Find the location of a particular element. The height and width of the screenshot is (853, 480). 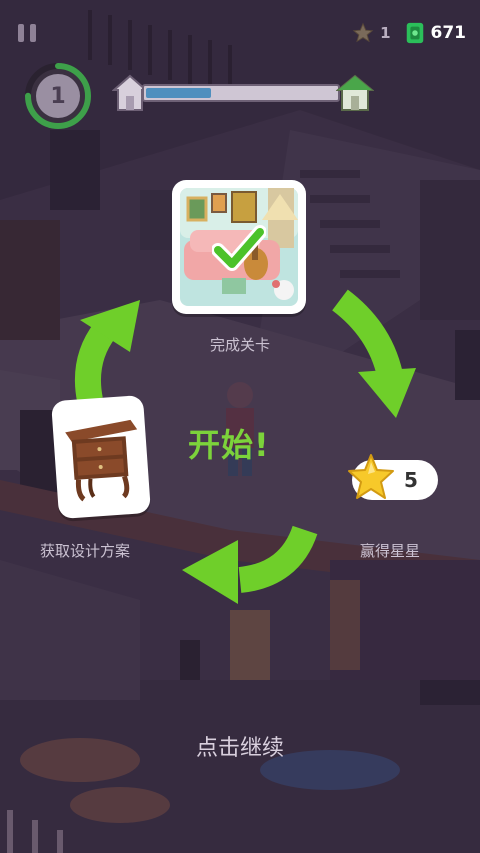

checkmark-icon is located at coordinates (239, 248).